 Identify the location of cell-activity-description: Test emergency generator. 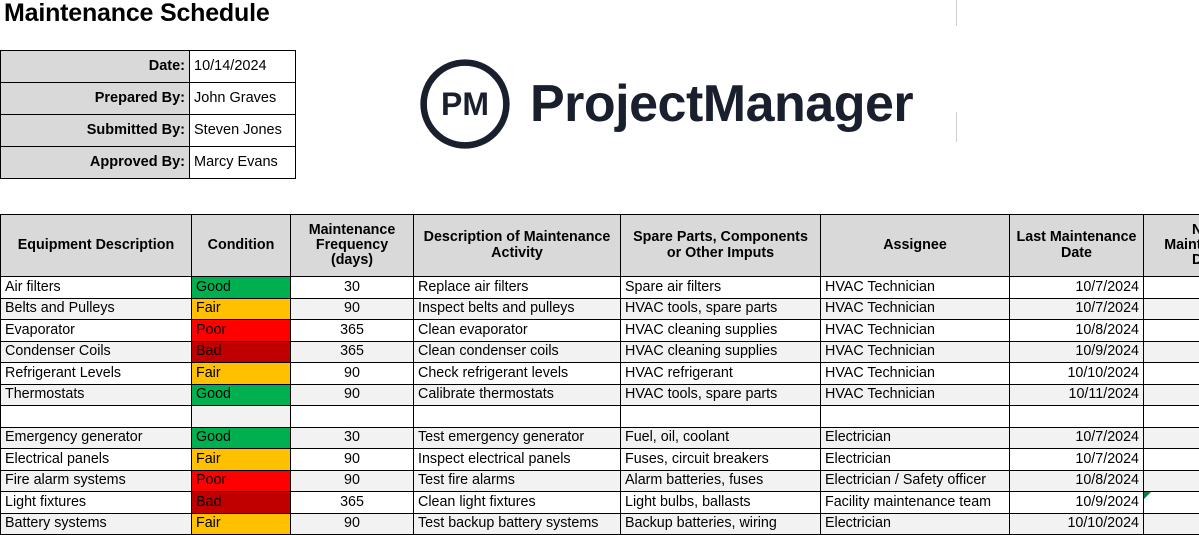
(517, 438).